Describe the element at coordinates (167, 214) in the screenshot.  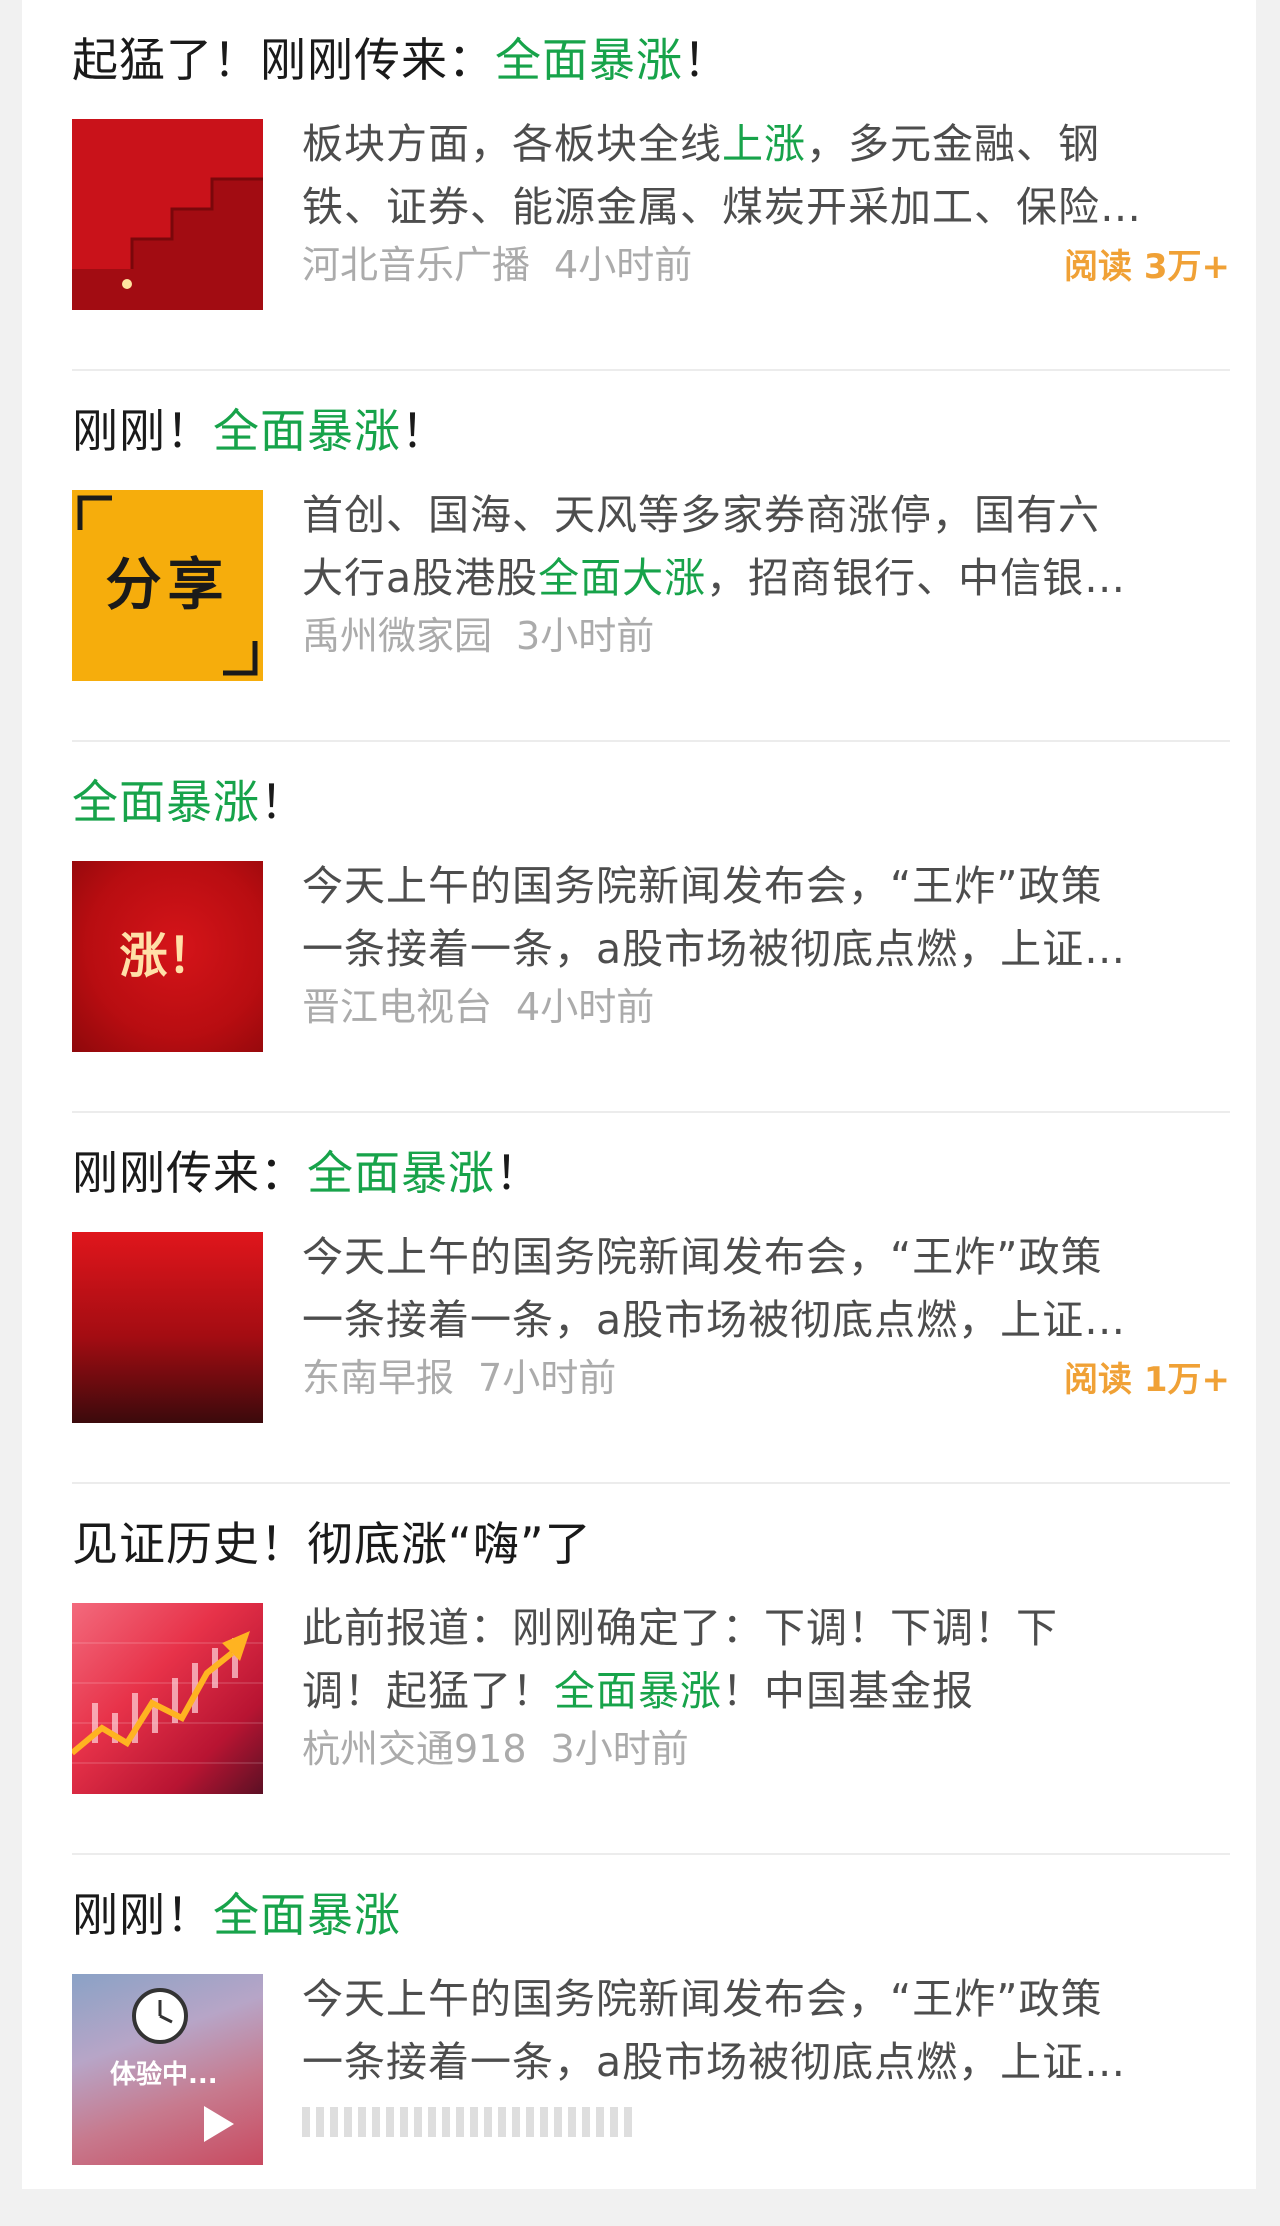
I see `red-stairs-image` at that location.